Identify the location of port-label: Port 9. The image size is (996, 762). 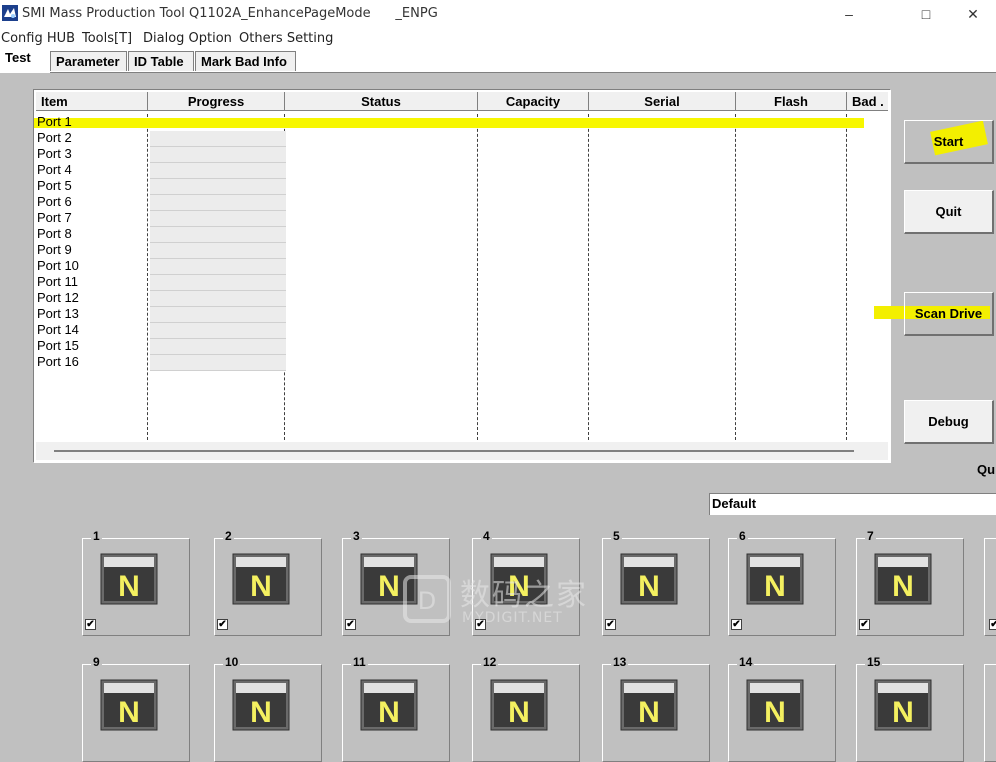
(54, 249).